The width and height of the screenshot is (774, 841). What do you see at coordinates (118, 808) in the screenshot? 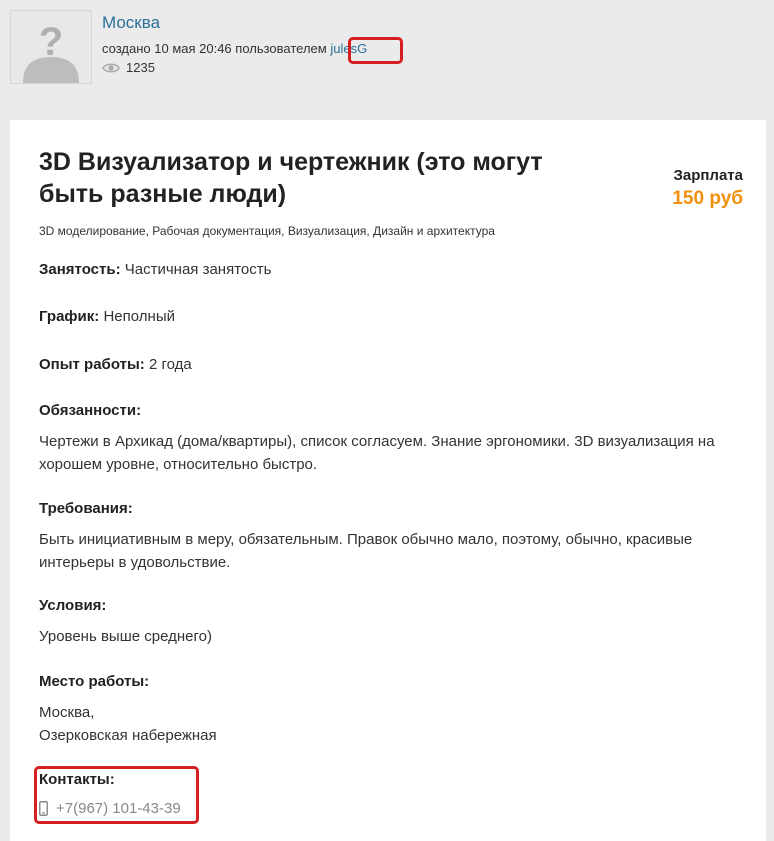
I see `phone-number: +7(967) 101-43-39` at bounding box center [118, 808].